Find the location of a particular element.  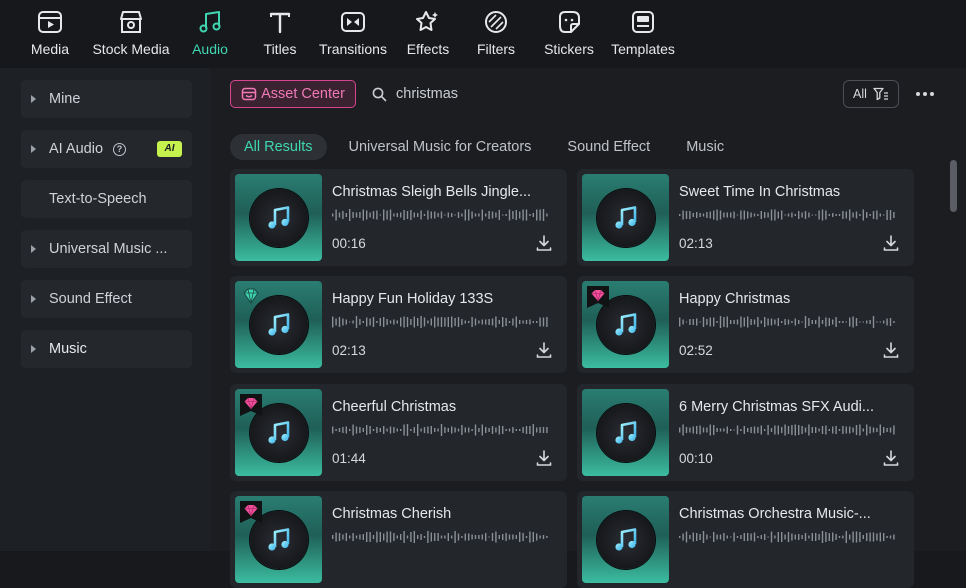

audio-result-card: Cheerful Christmas 01:44 is located at coordinates (398, 432).